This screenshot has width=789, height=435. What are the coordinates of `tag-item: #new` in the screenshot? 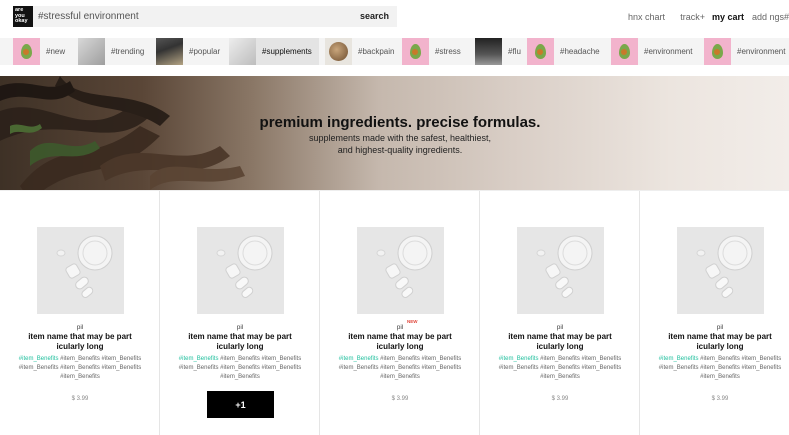 It's located at (44, 51).